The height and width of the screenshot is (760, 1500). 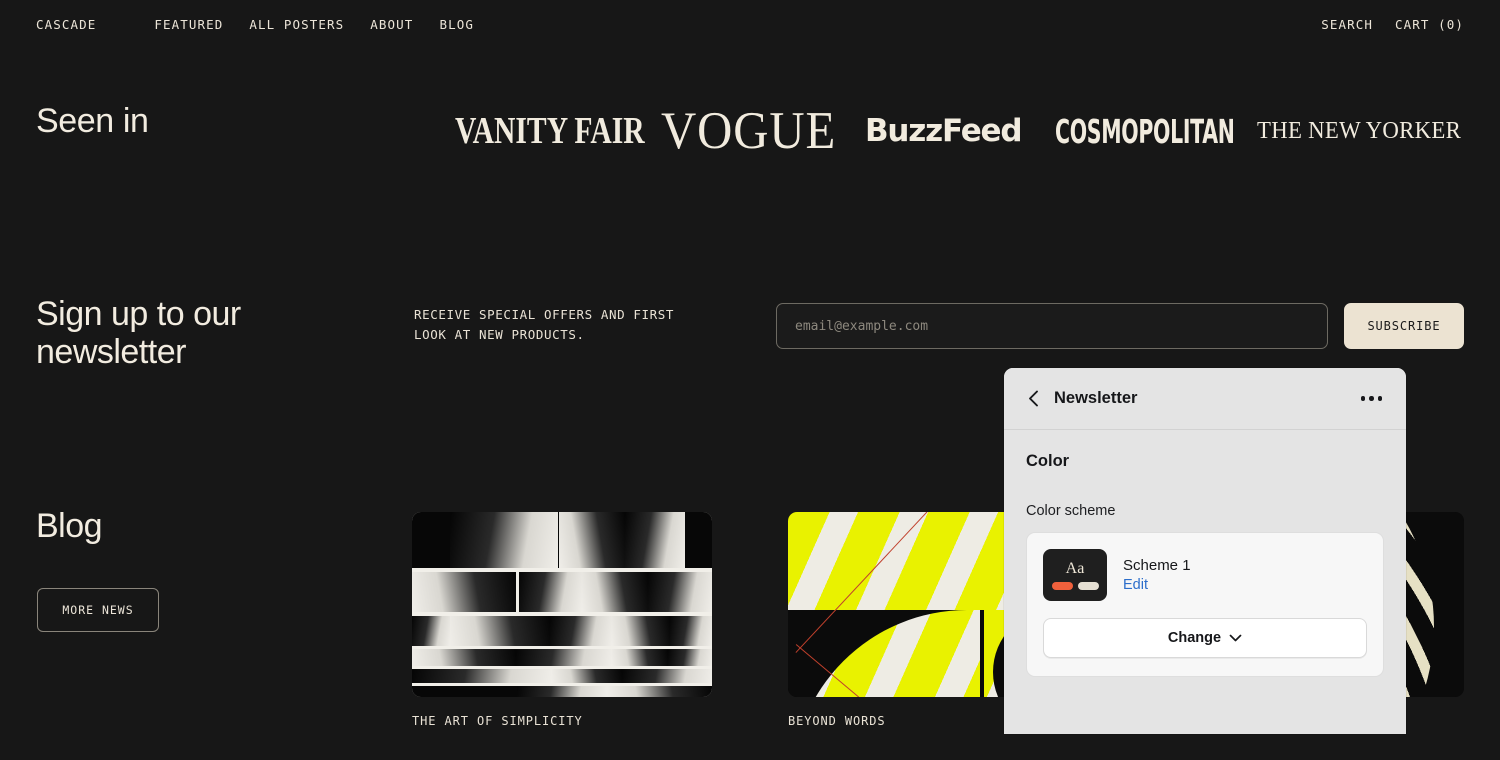 What do you see at coordinates (1392, 24) in the screenshot?
I see `utility-nav: SEARCH CART (0)` at bounding box center [1392, 24].